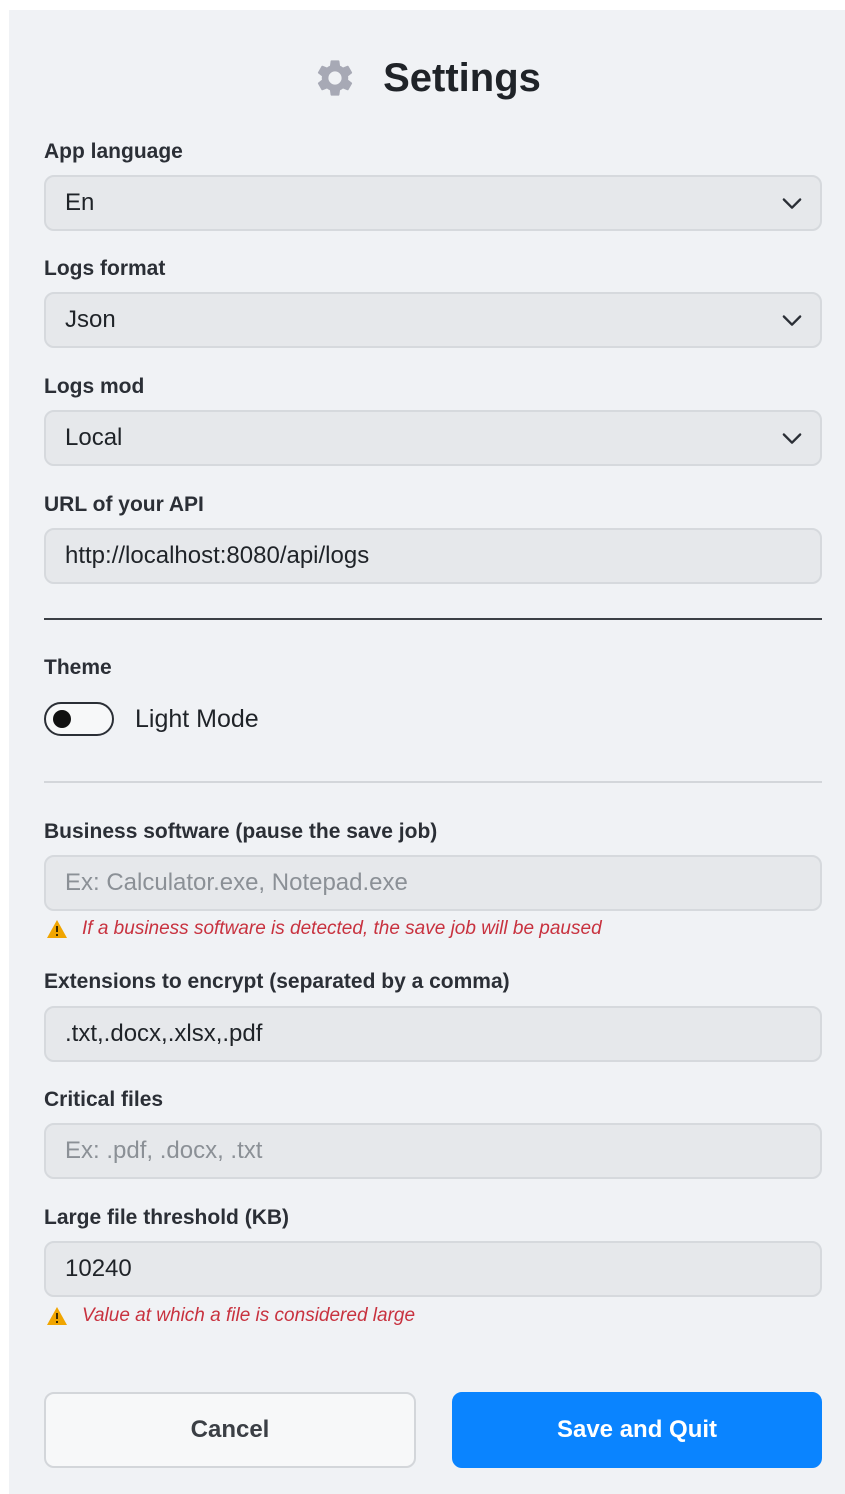  Describe the element at coordinates (62, 719) in the screenshot. I see `toggle-knob` at that location.